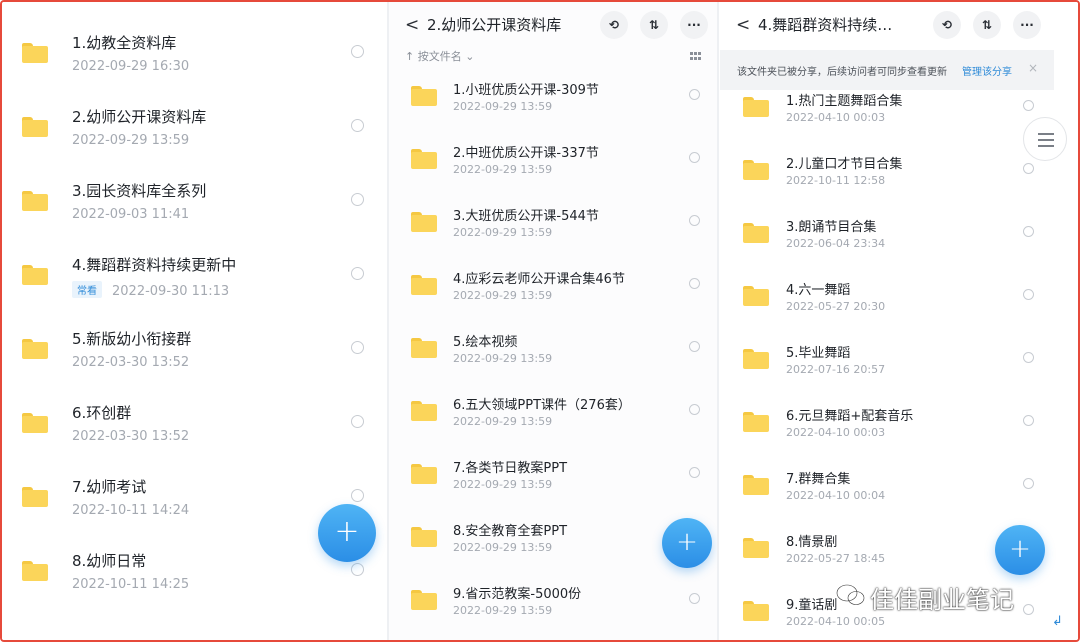 Image resolution: width=1080 pixels, height=642 pixels. What do you see at coordinates (87, 289) in the screenshot?
I see `frequently-viewed-badge: 常看` at bounding box center [87, 289].